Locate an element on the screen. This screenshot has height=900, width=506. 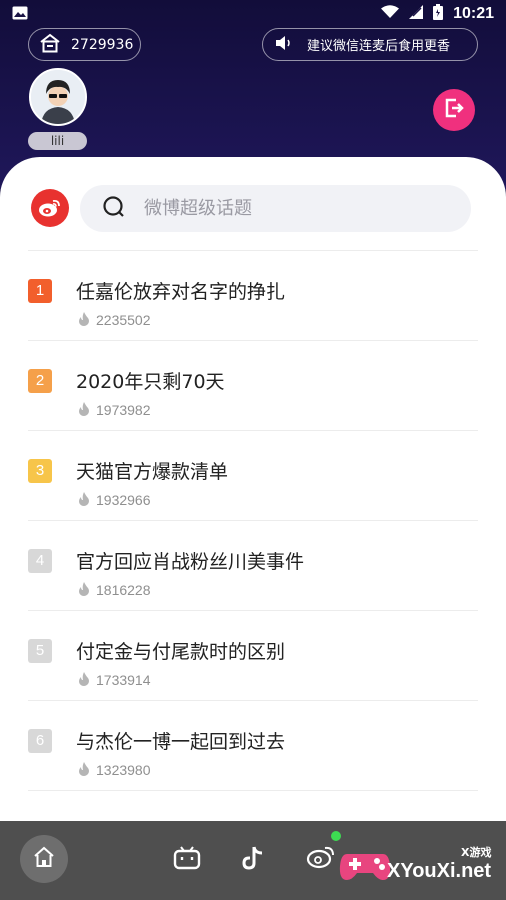
rank-badge: 1 is located at coordinates (40, 291).